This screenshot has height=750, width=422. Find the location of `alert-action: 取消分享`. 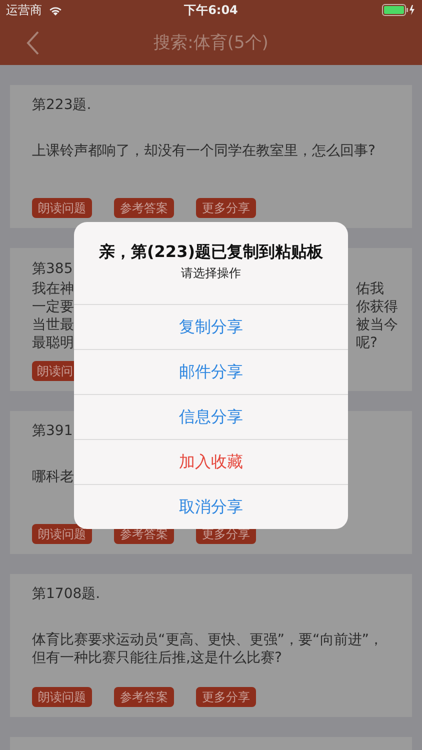

alert-action: 取消分享 is located at coordinates (211, 506).